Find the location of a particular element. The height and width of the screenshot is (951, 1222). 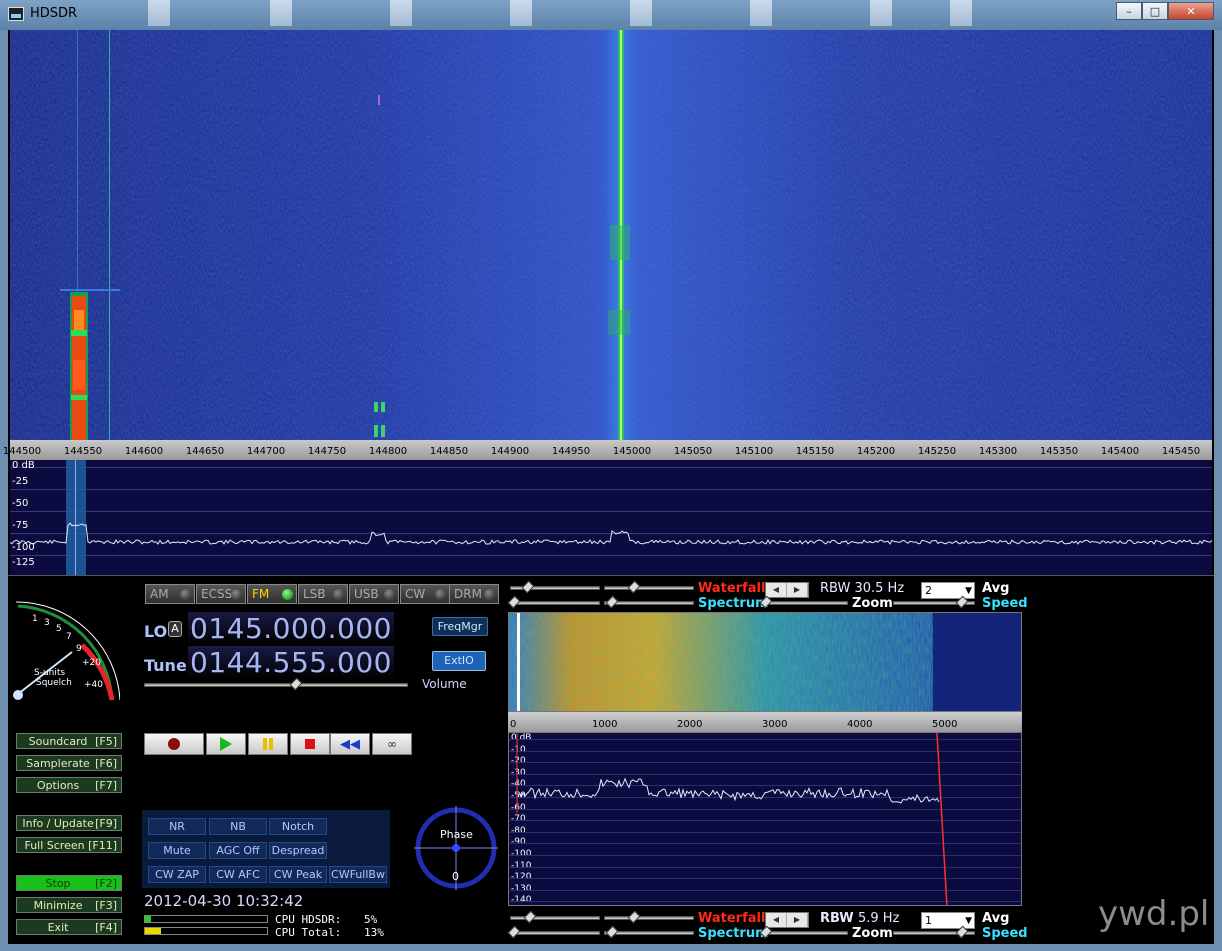

af-bottom-waterfall-label: Waterfall is located at coordinates (732, 918).